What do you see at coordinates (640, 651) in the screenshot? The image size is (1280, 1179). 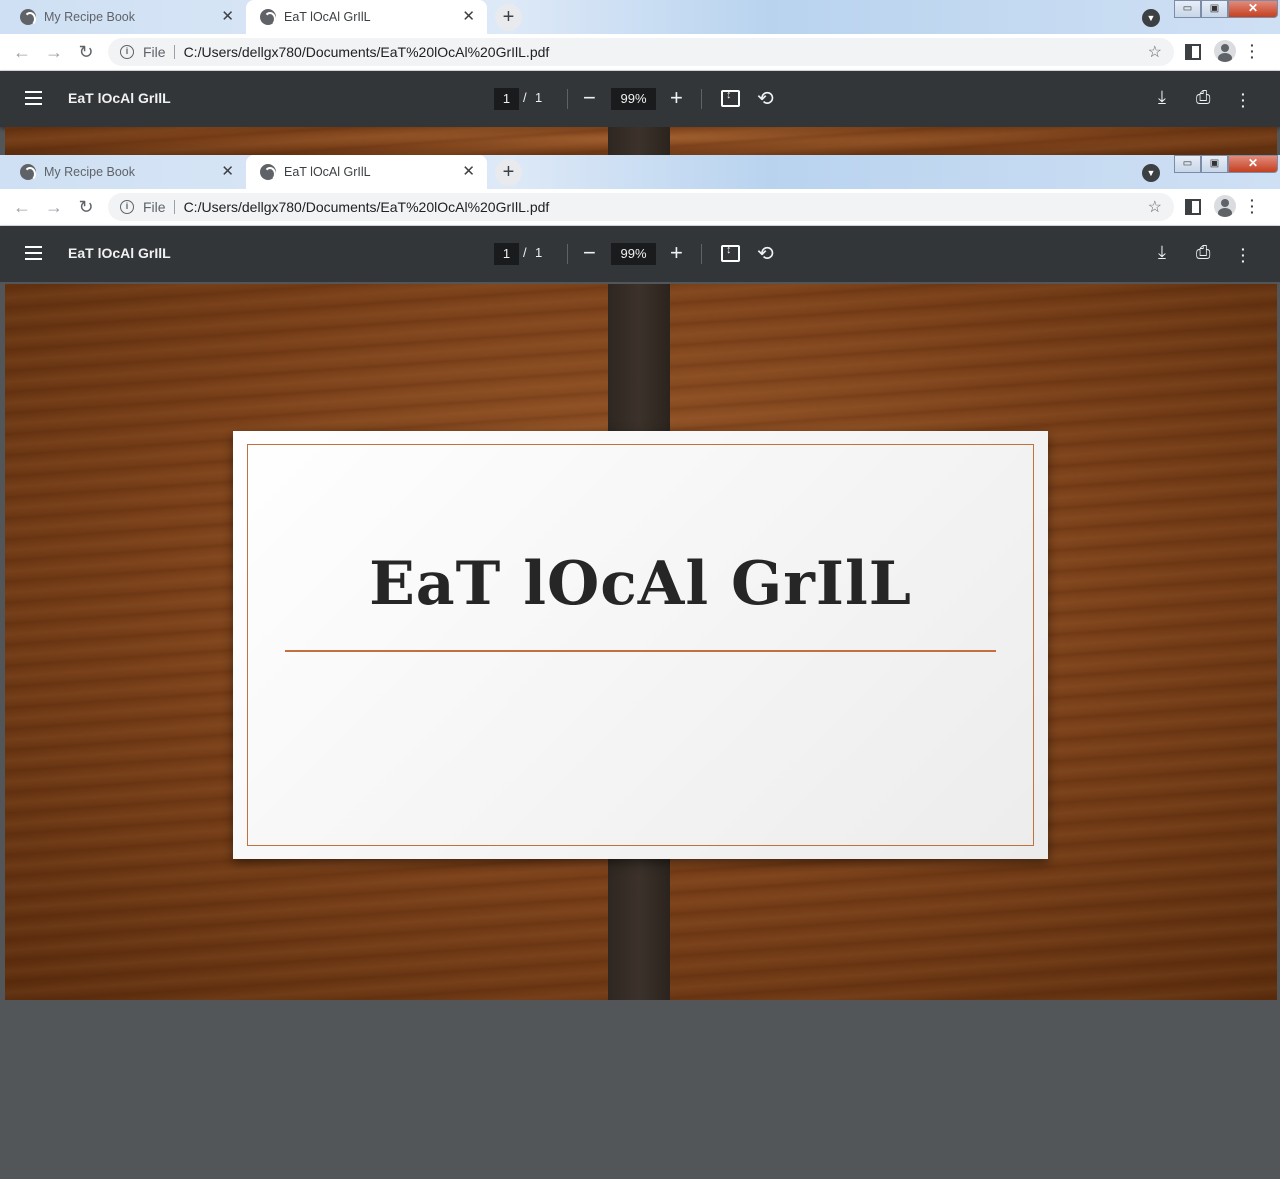 I see `title-underline` at bounding box center [640, 651].